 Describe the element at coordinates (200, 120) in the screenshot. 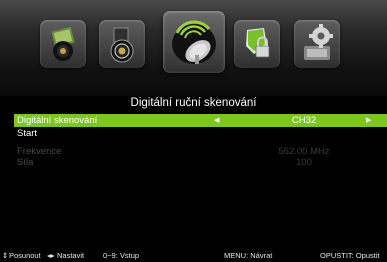

I see `digital-scan-row: Digitální skenování ◀ CH32 ▶` at that location.